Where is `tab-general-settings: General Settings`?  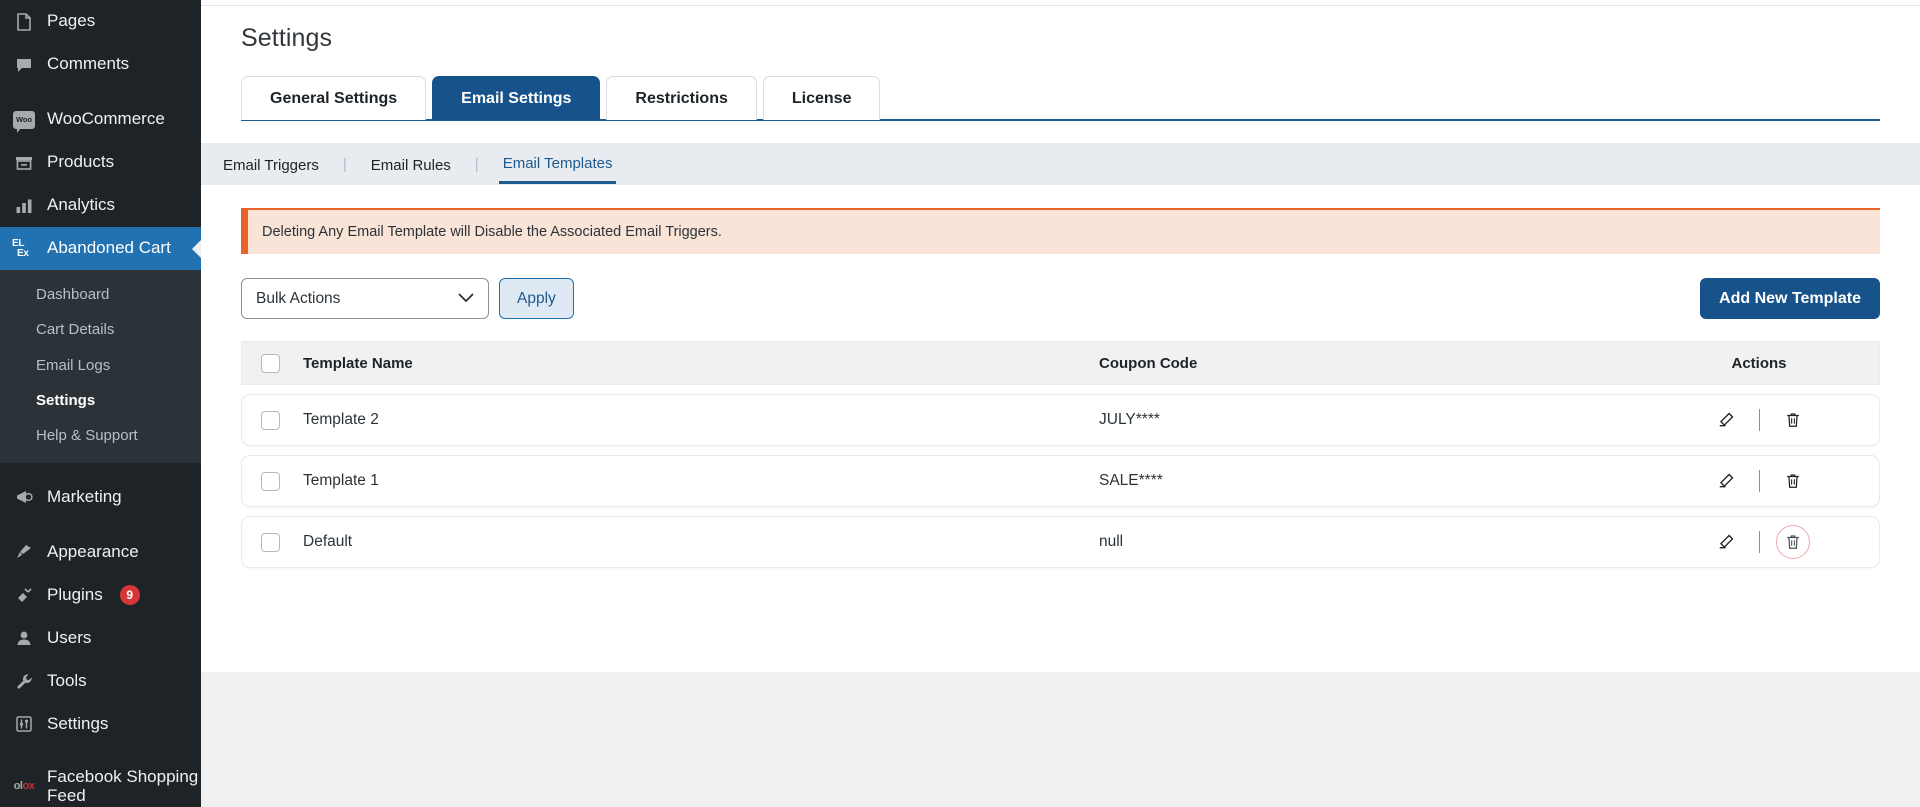 tab-general-settings: General Settings is located at coordinates (334, 98).